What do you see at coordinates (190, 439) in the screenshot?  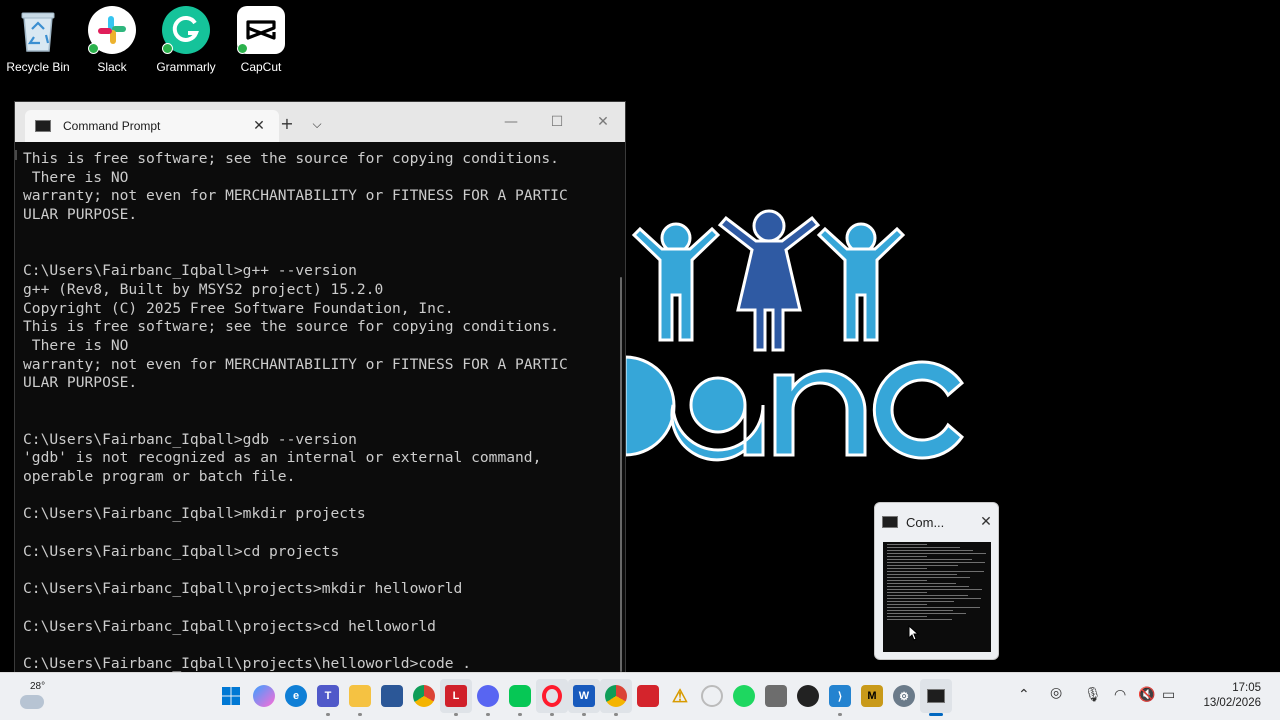 I see `terminal-line: C:\Users\Fairbanc_Iqball>gdb --version` at bounding box center [190, 439].